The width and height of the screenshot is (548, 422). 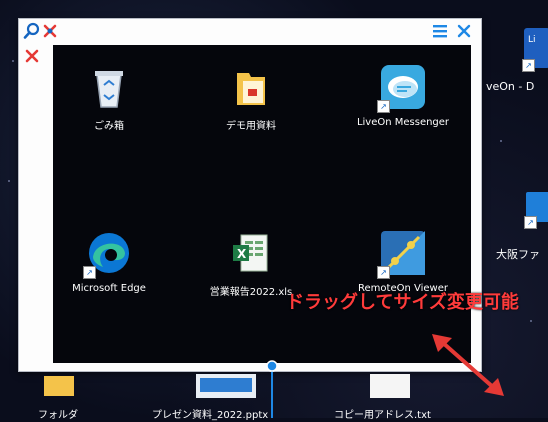 I want to click on viewer-toolbar, so click(x=250, y=32).